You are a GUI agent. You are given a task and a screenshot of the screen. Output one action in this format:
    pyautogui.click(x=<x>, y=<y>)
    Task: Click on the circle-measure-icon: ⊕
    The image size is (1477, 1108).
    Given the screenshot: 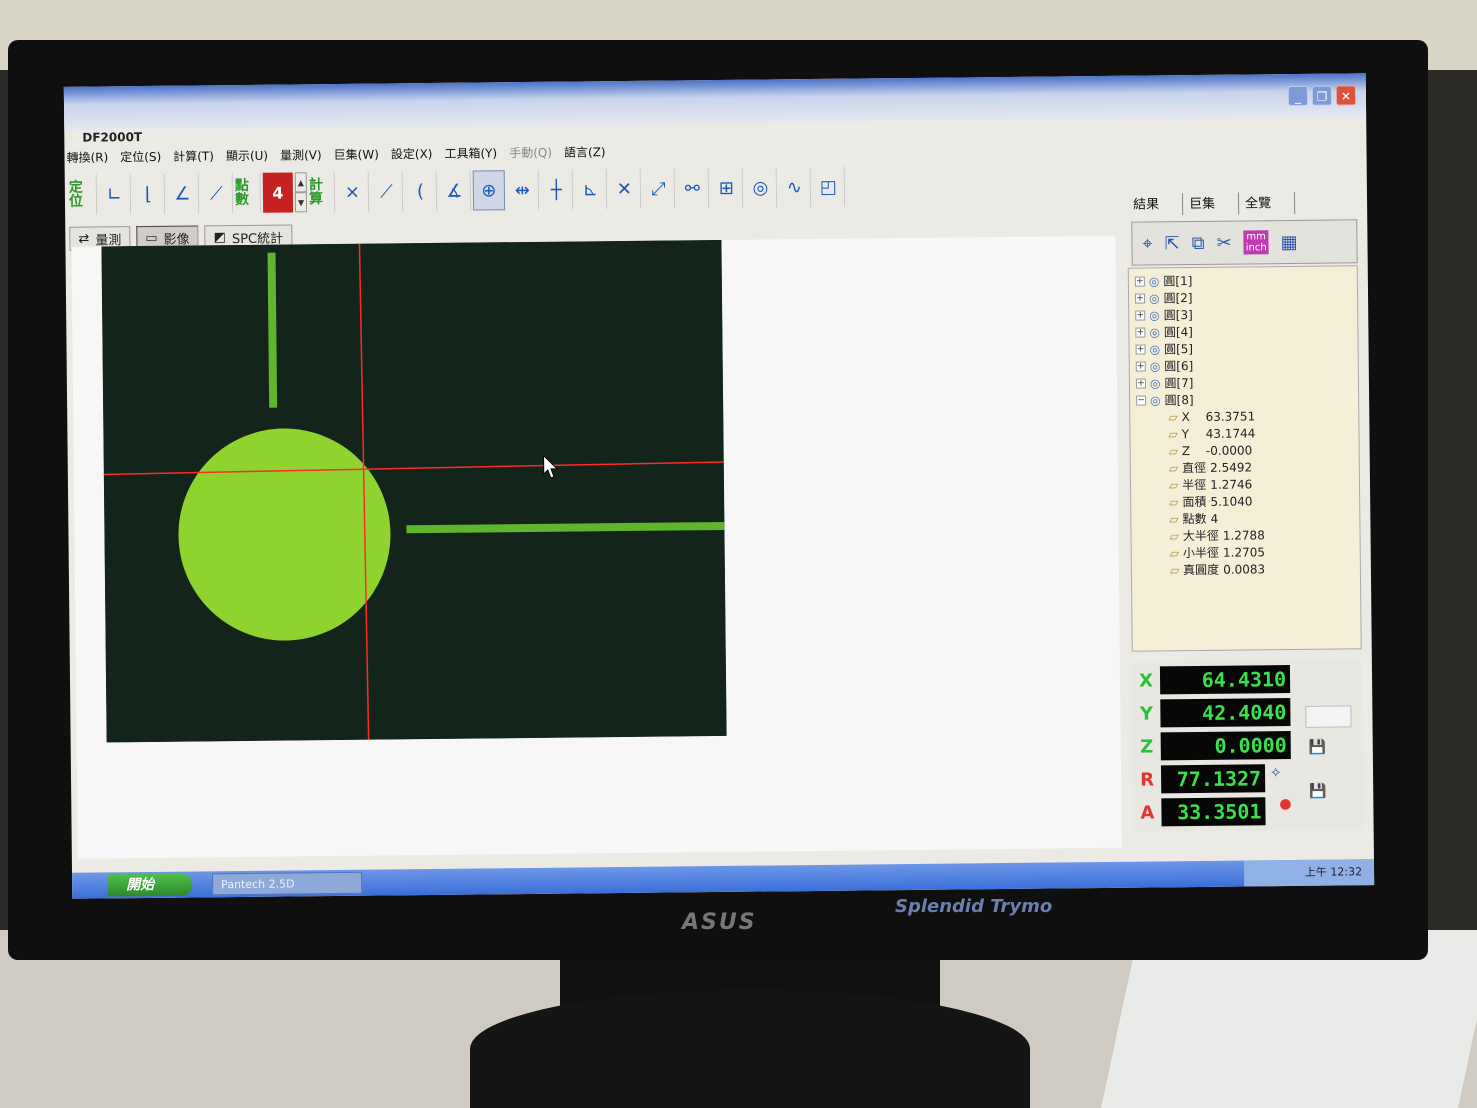 What is the action you would take?
    pyautogui.click(x=489, y=190)
    